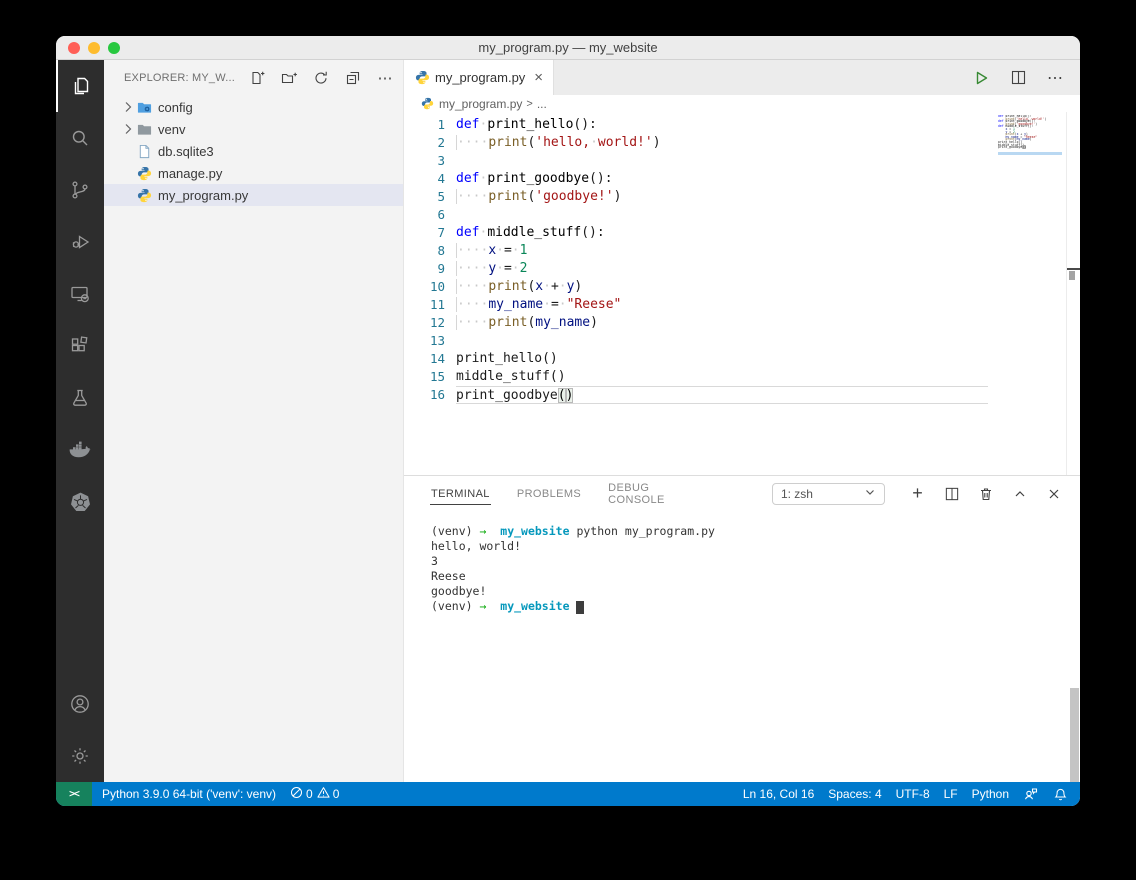  What do you see at coordinates (742, 269) in the screenshot?
I see `code-line: 9 ····y·=·2` at bounding box center [742, 269].